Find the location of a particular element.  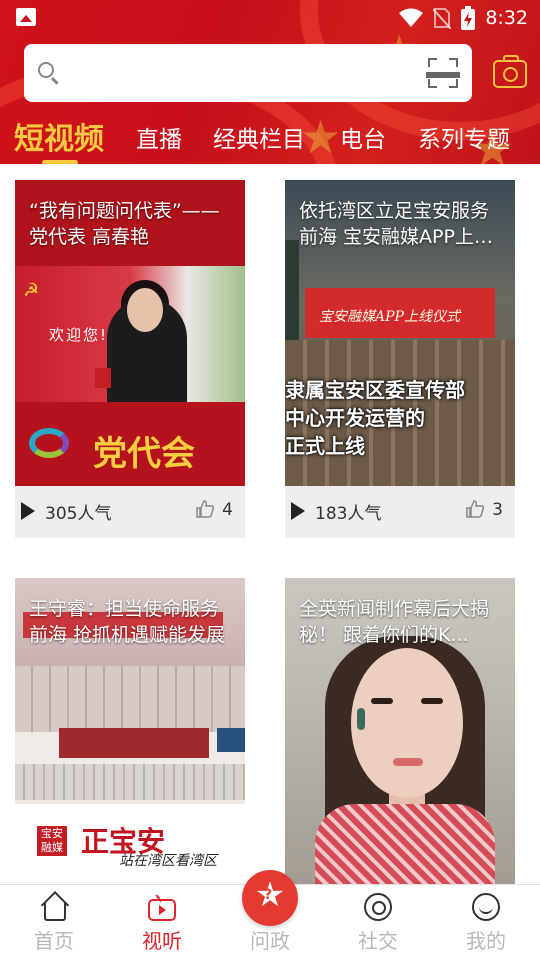

thumb-overlay-text: 隶属宝安区委宣传部 中心开发运营的 正式上线 is located at coordinates (375, 418).